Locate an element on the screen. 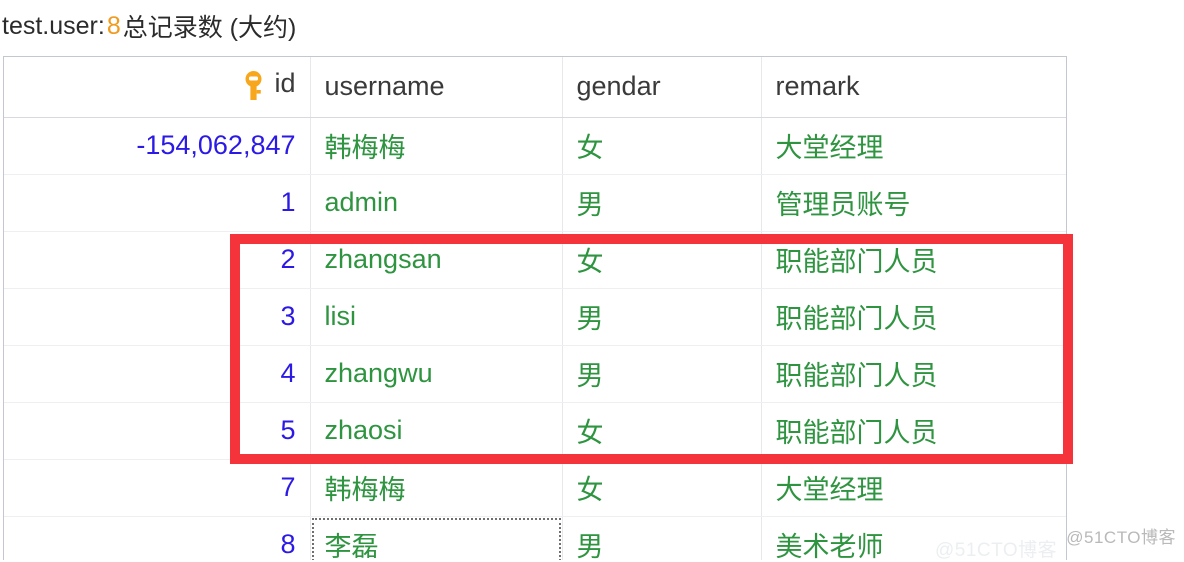  primary-key-icon is located at coordinates (253, 86).